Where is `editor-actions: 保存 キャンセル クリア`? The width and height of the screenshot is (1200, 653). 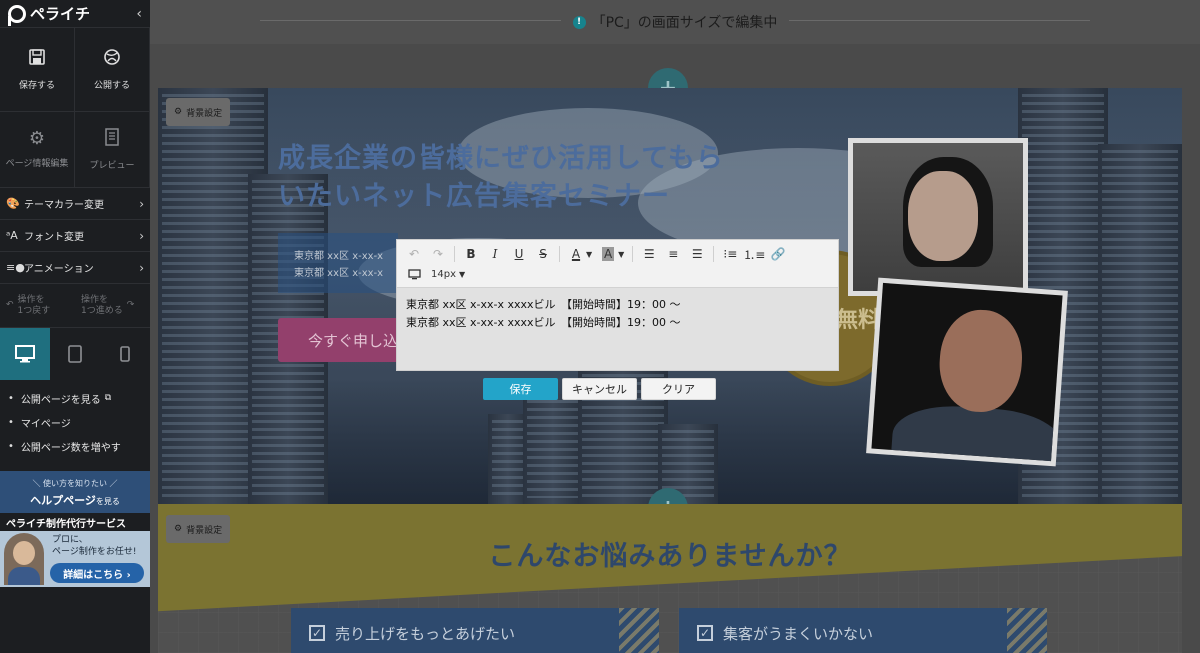
editor-actions: 保存 キャンセル クリア is located at coordinates (599, 389).